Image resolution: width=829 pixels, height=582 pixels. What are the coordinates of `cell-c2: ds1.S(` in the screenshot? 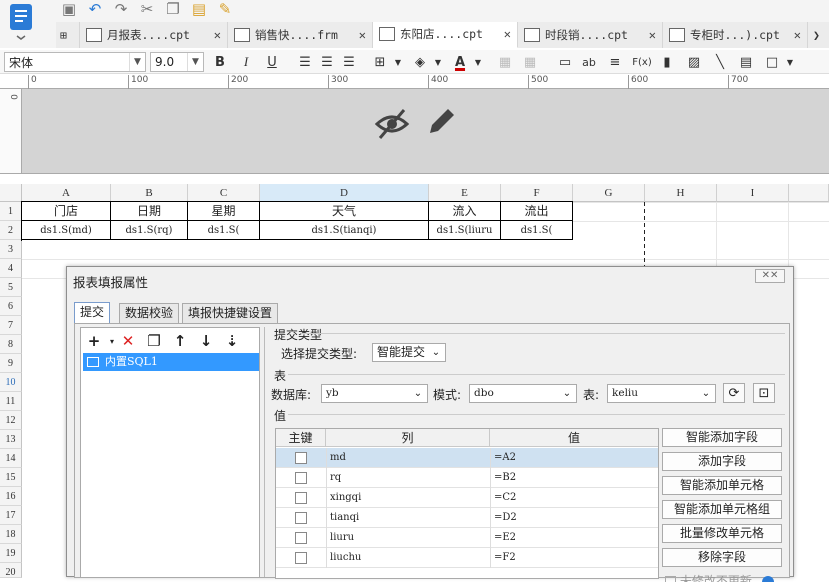 It's located at (224, 230).